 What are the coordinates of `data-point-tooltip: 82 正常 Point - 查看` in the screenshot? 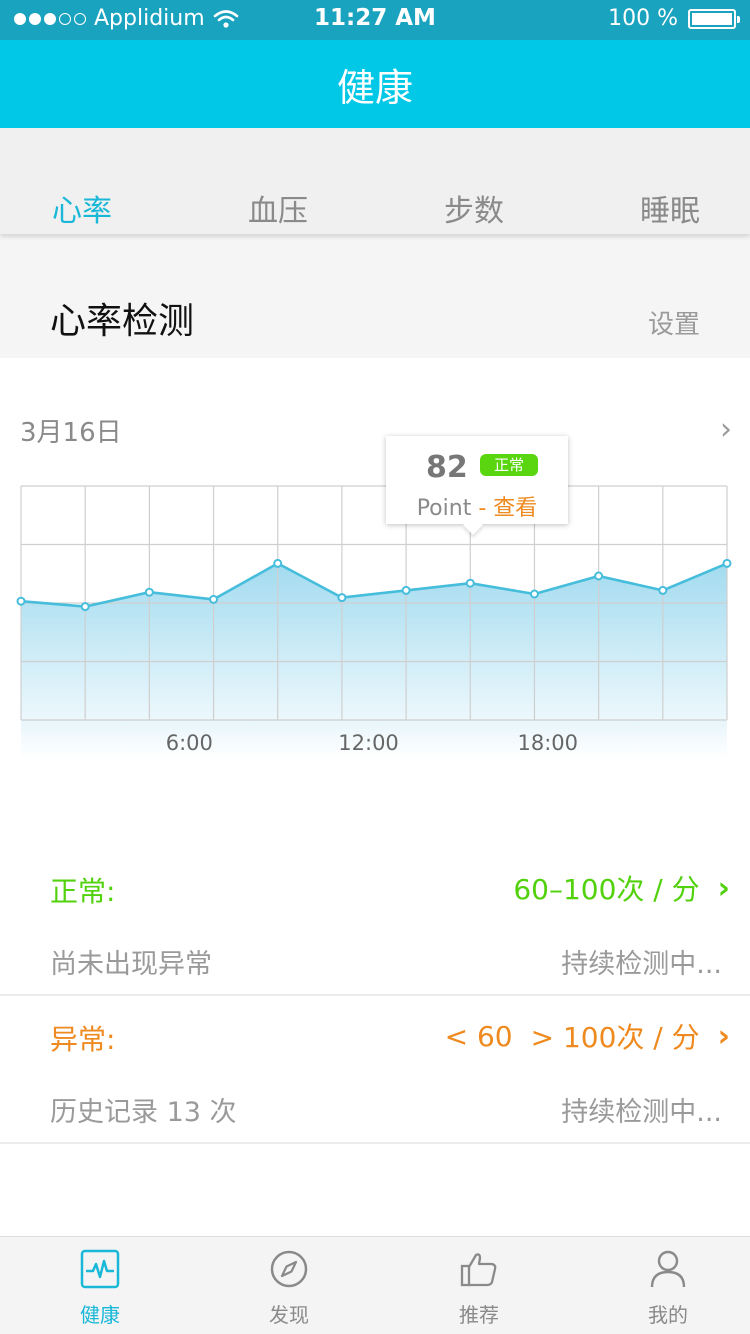 It's located at (477, 480).